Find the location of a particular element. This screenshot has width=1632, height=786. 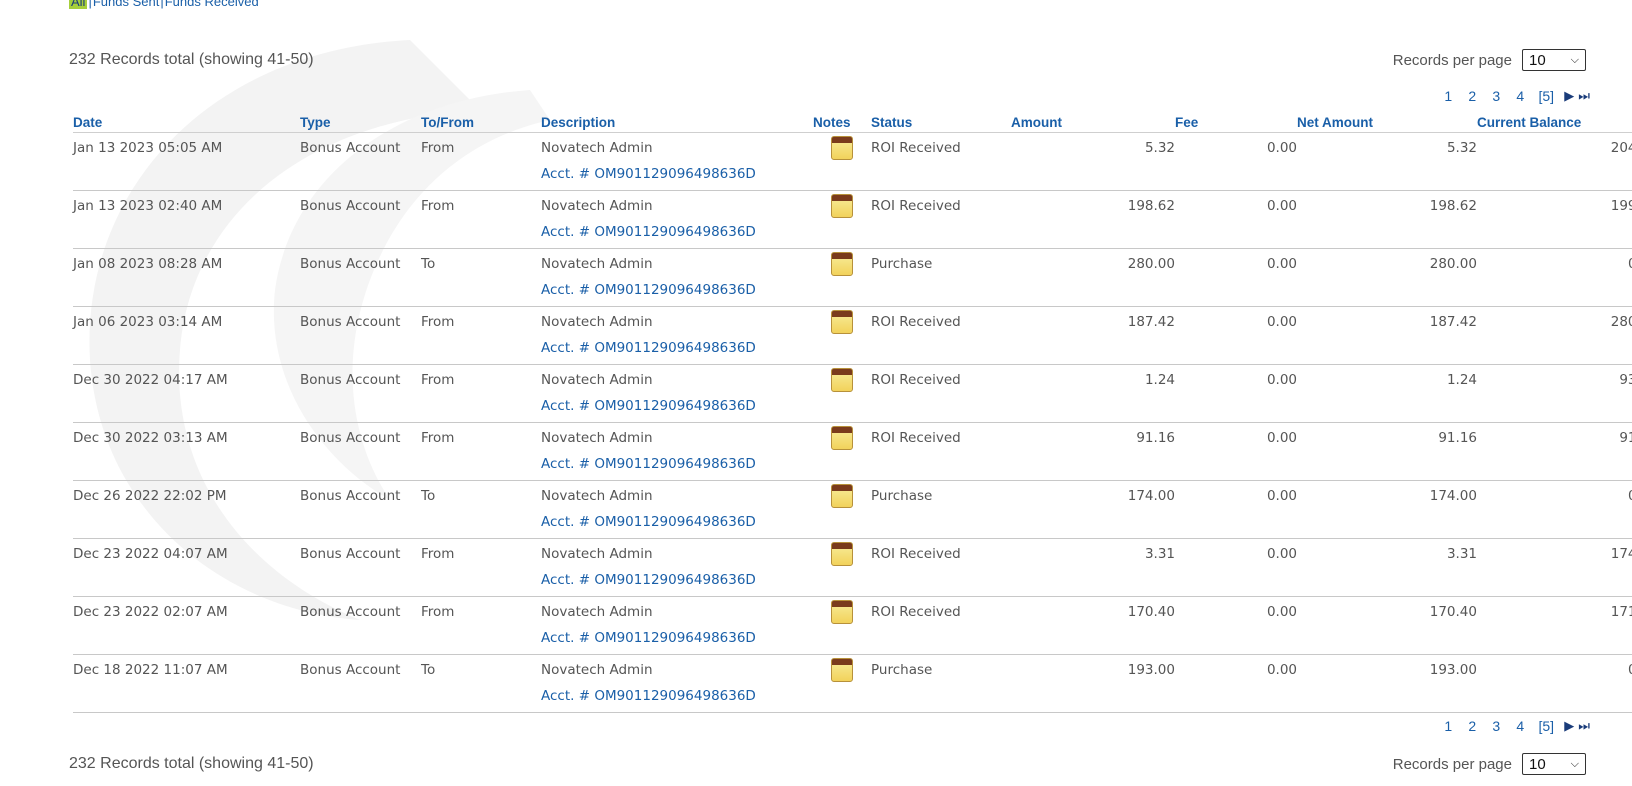

col-notes: Notes is located at coordinates (842, 123).